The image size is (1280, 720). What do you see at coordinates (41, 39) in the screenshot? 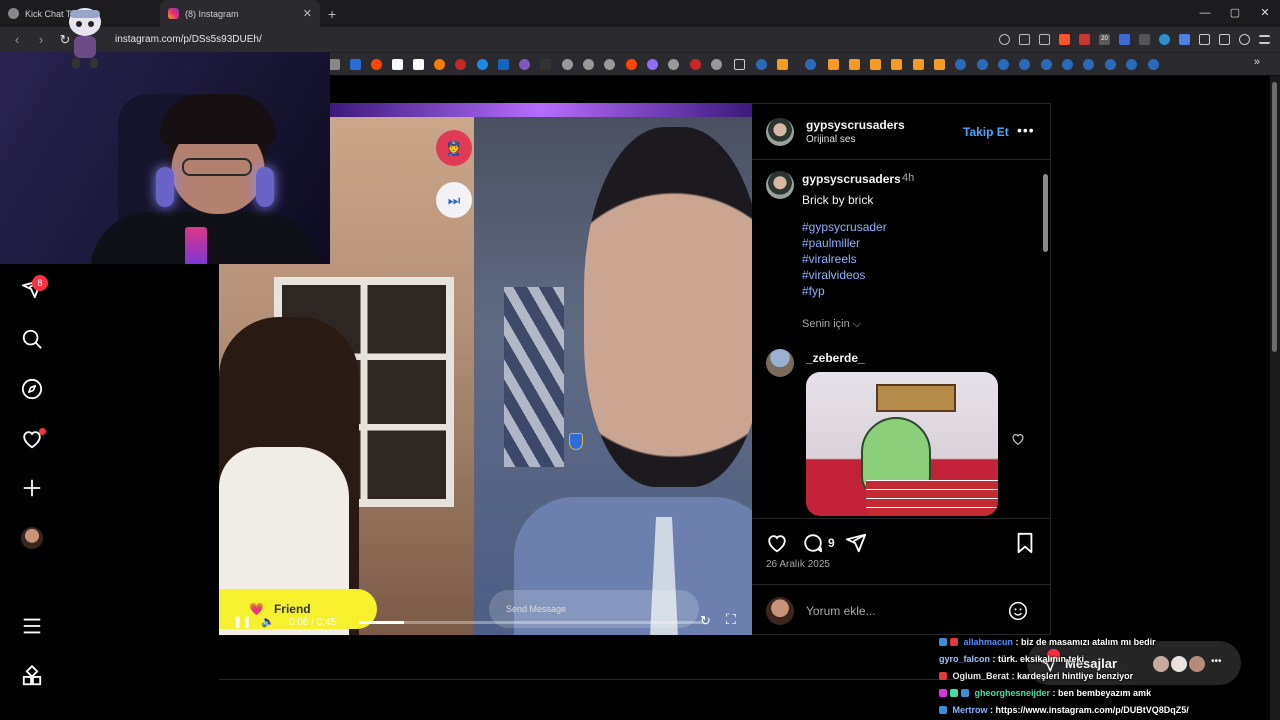
I see `forward-icon: ›` at bounding box center [41, 39].